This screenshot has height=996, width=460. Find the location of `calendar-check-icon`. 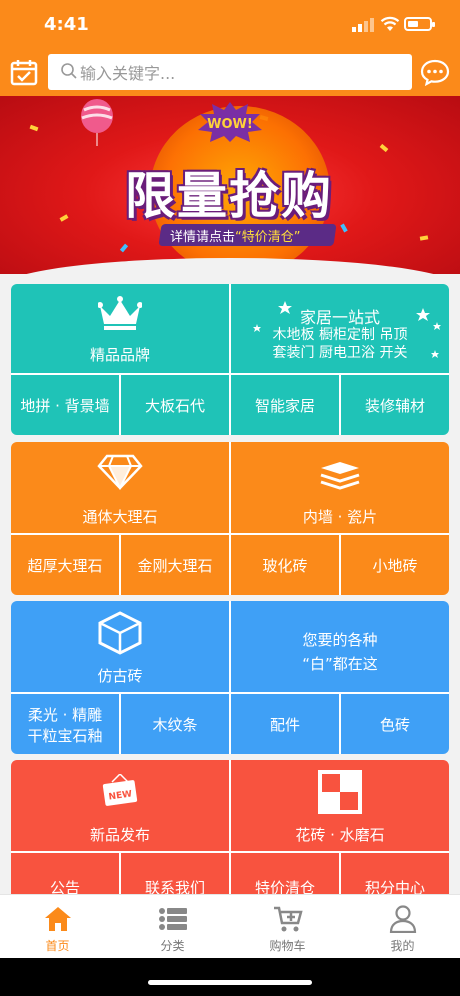

calendar-check-icon is located at coordinates (24, 72).